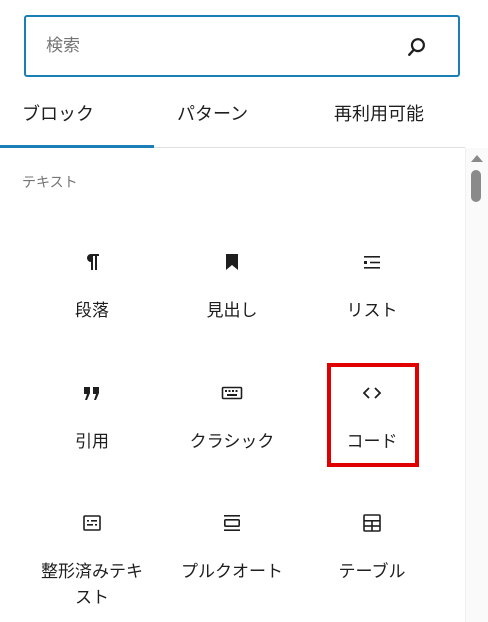  I want to click on inserter-tabs: ブロック パターン 再利用可能, so click(232, 117).